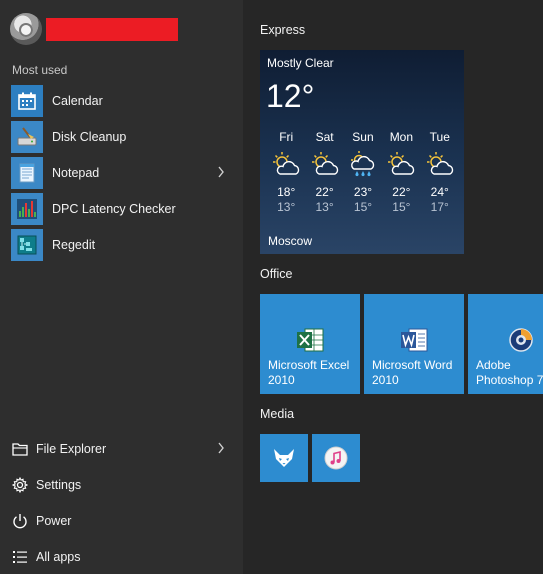  Describe the element at coordinates (521, 341) in the screenshot. I see `photoshop-icon` at that location.